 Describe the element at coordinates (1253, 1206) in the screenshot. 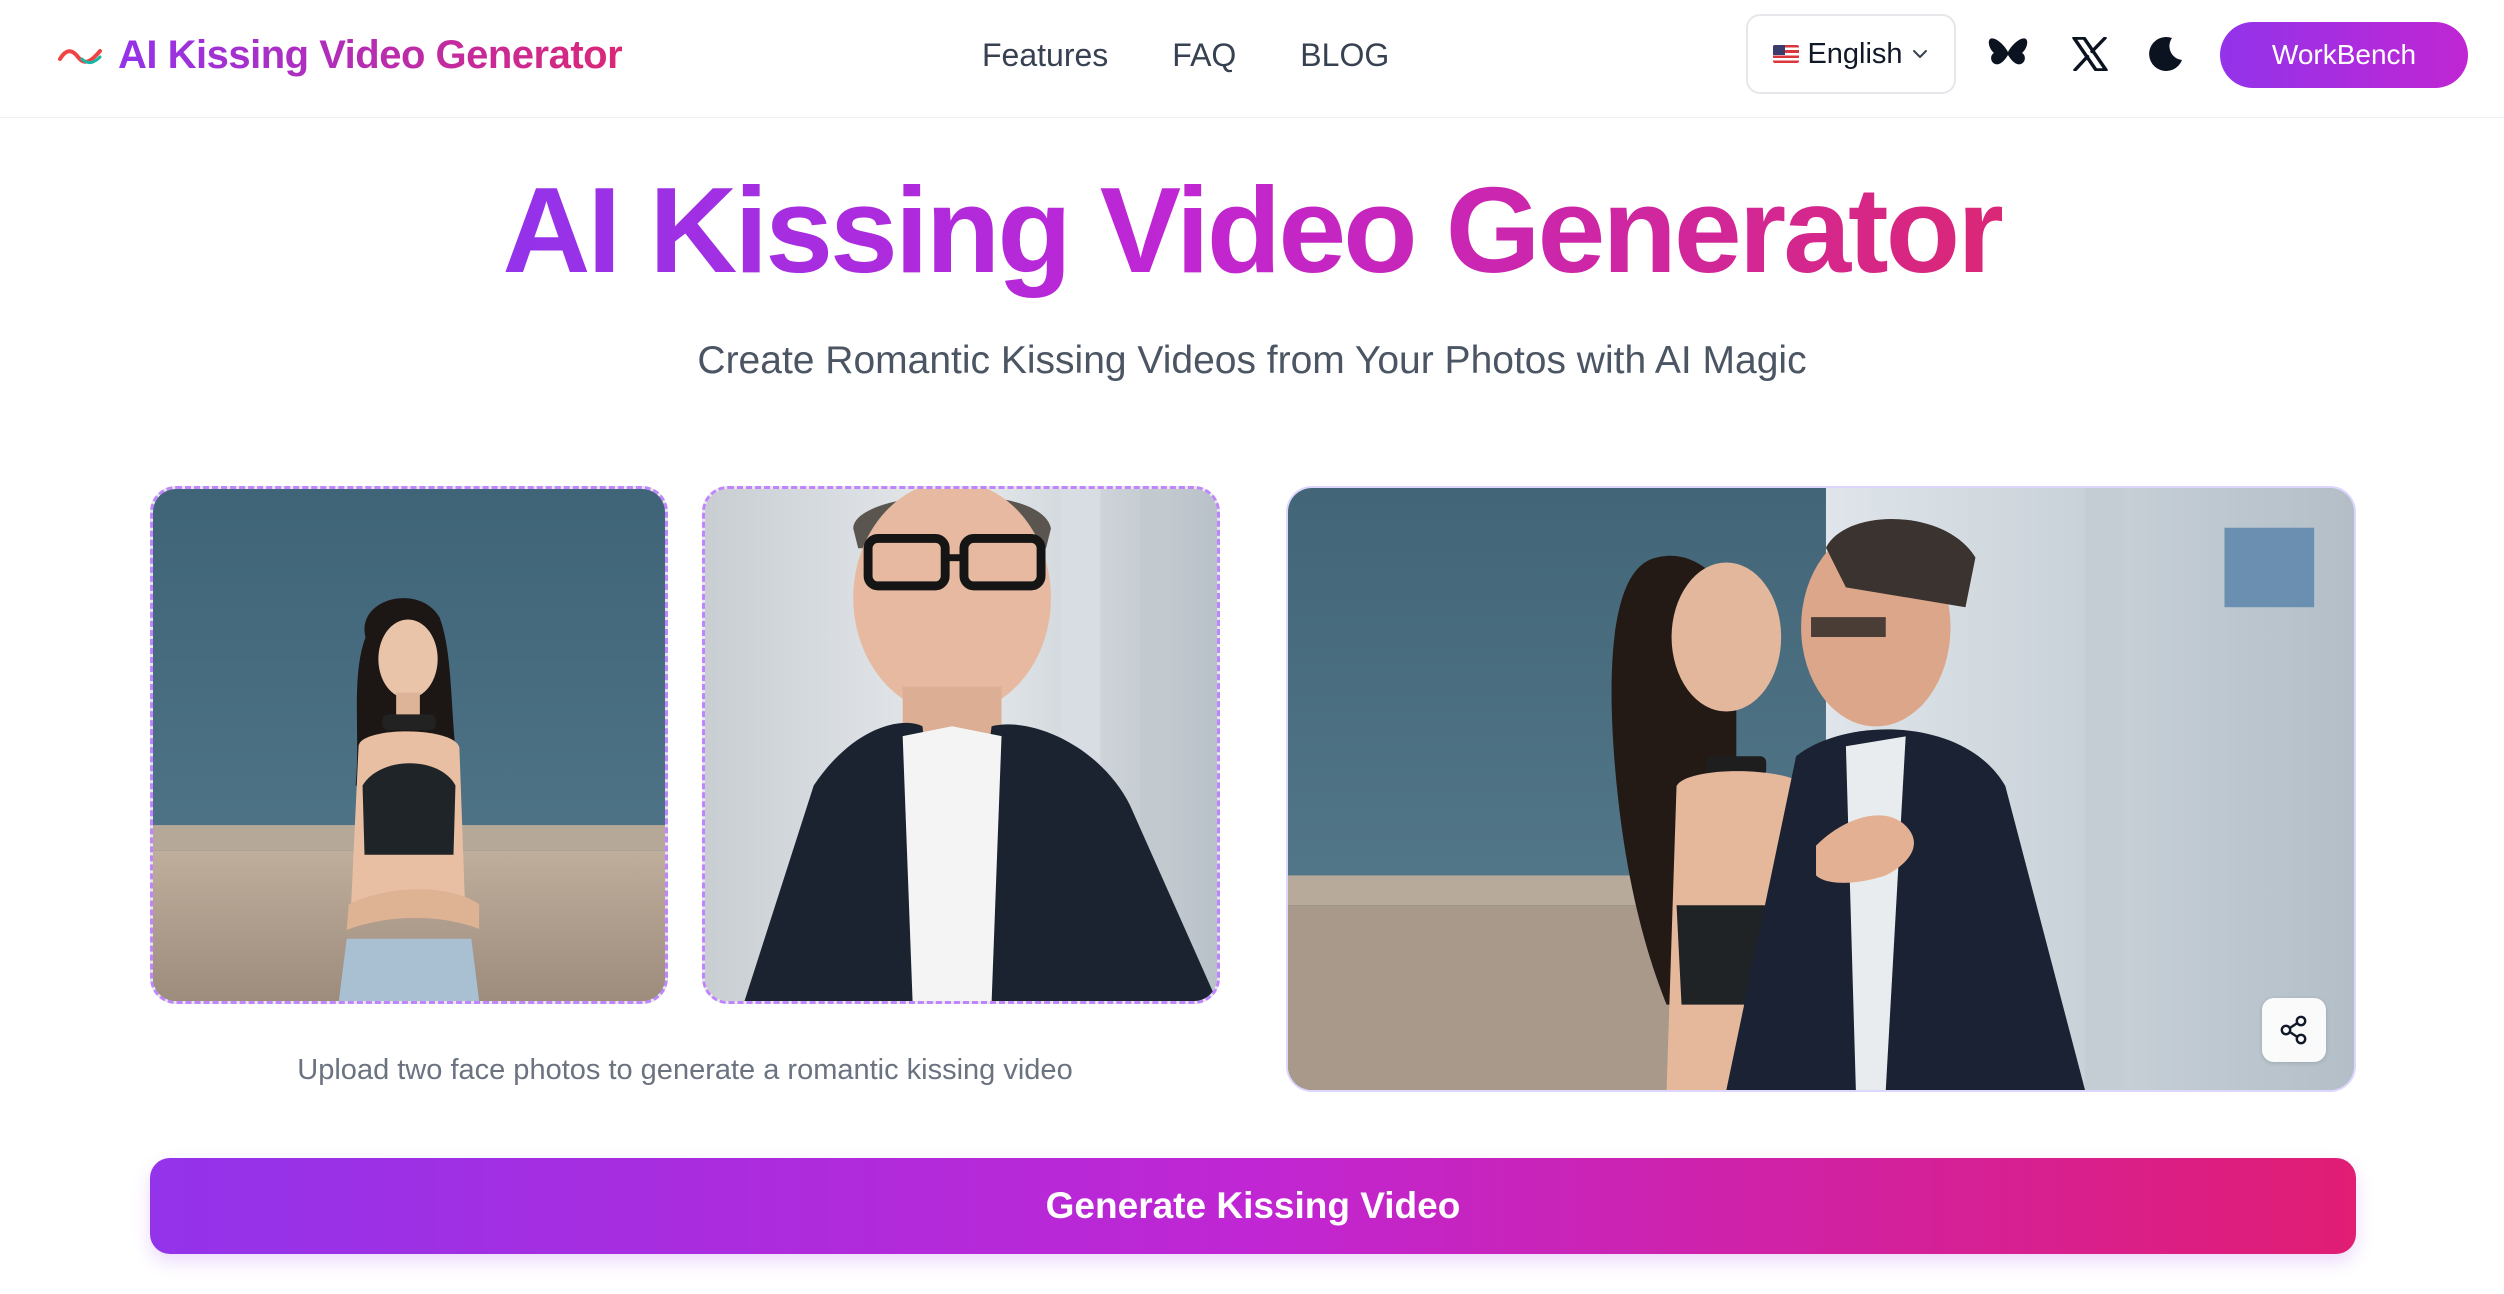

I see `generate-button: Generate Kissing Video` at that location.